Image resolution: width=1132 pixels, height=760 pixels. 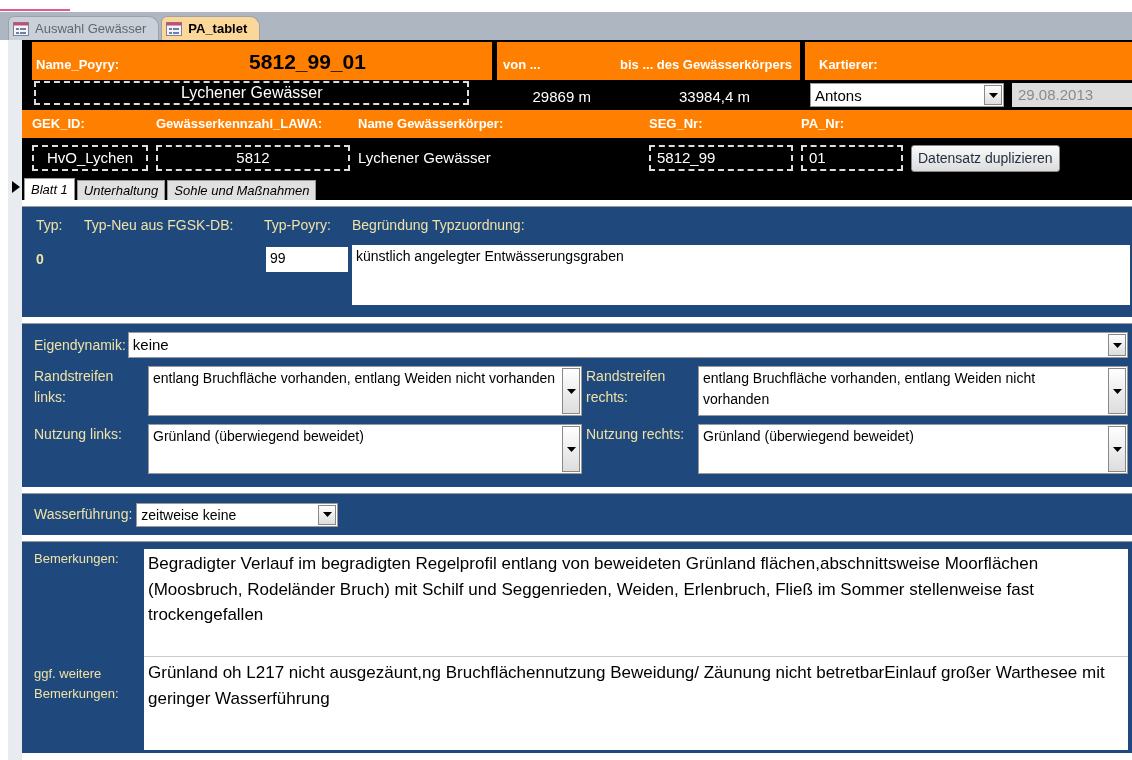 I want to click on begruendung-field: künstlich angelegter Entwässerungsgraben, so click(x=741, y=275).